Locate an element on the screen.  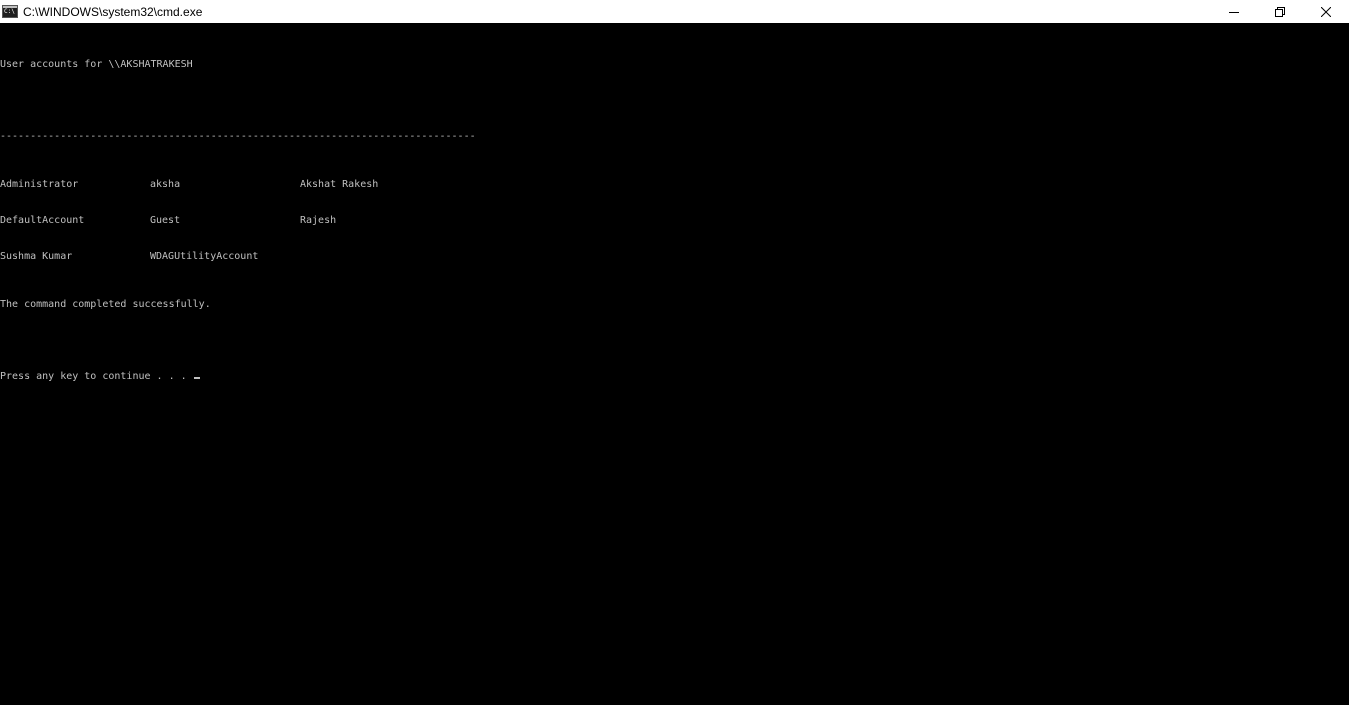
title-bar: C:\WINDOWS\system32\cmd.exe is located at coordinates (674, 11).